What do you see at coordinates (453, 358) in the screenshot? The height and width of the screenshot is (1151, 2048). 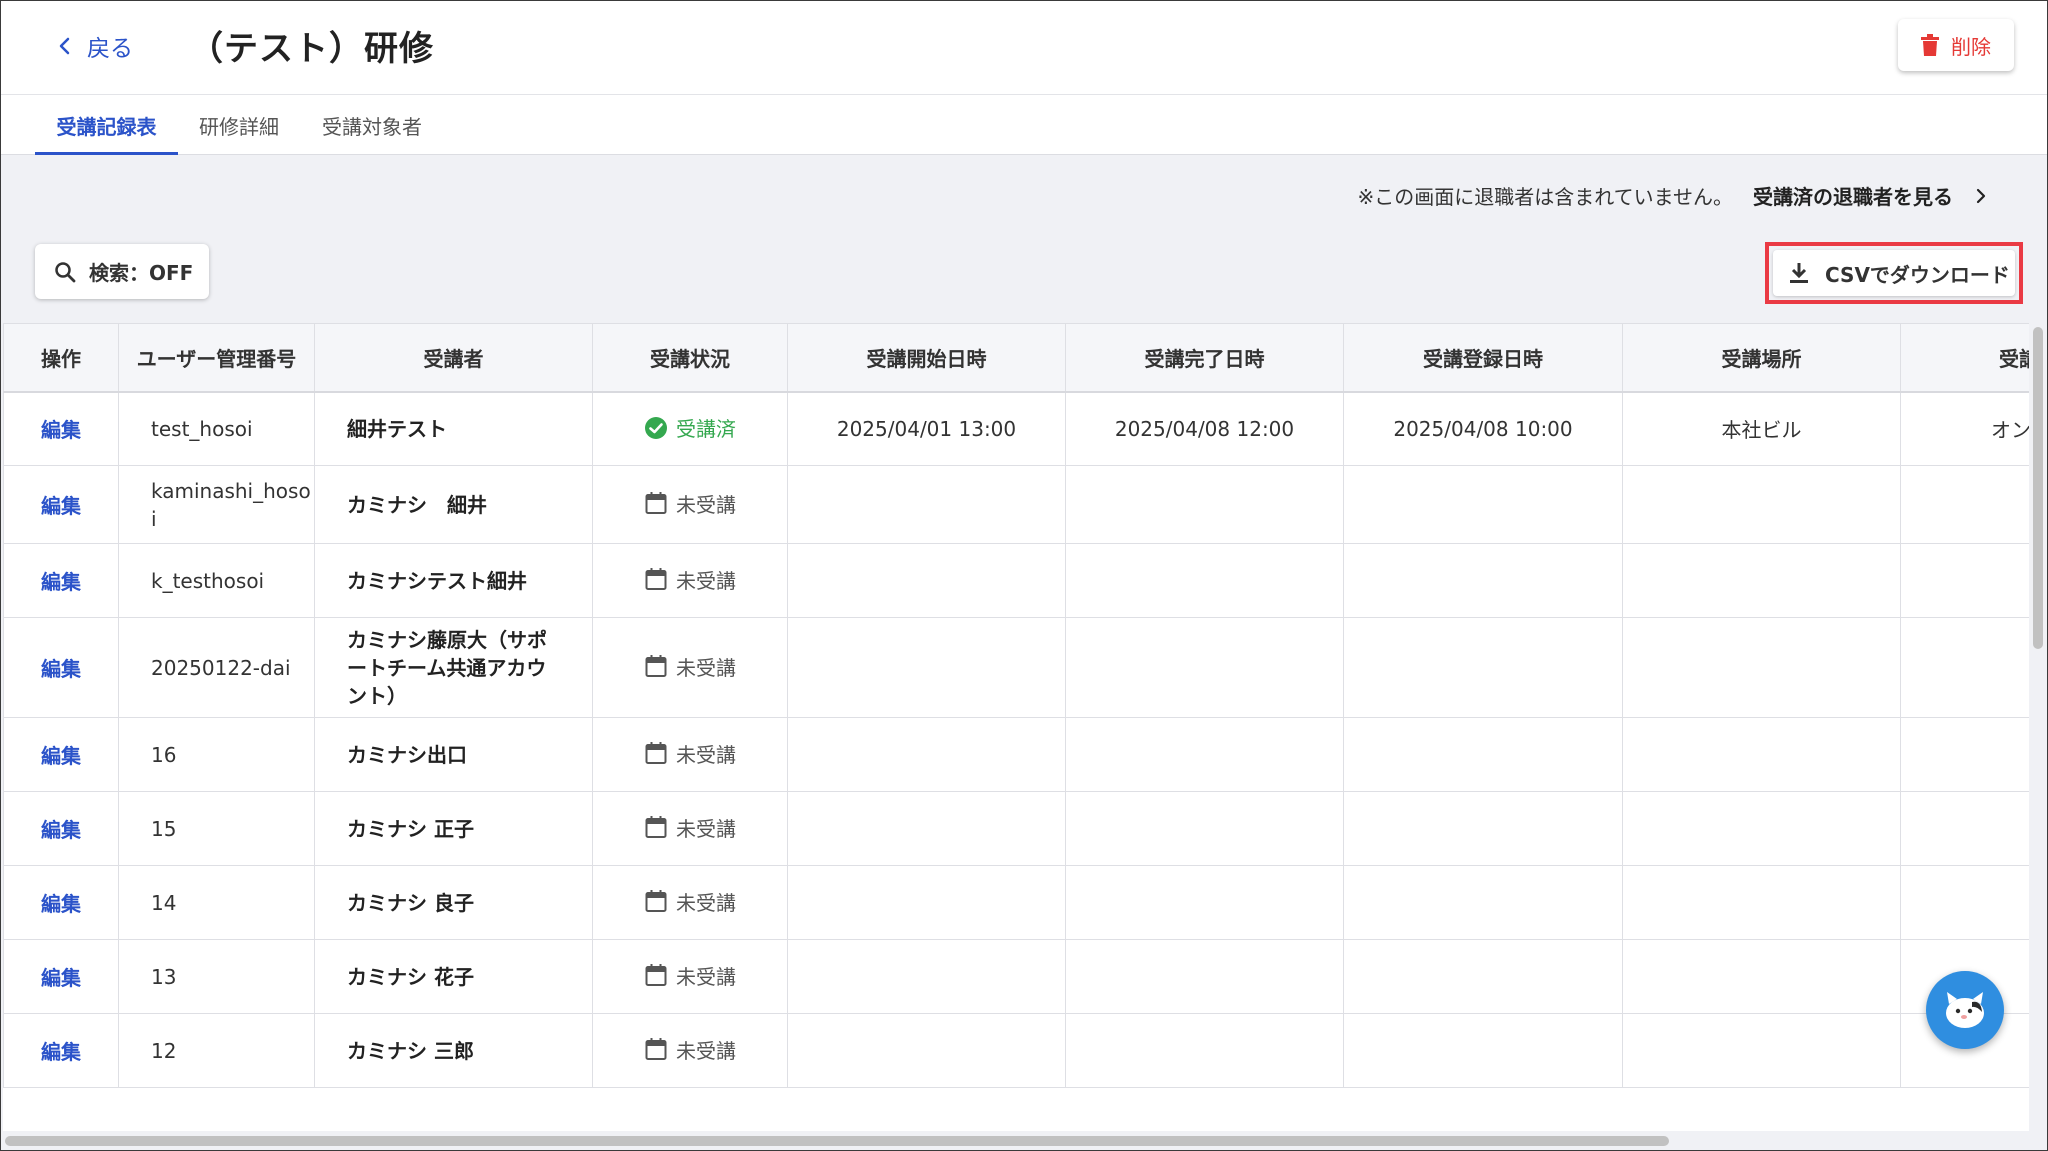 I see `column-header: 受講者` at bounding box center [453, 358].